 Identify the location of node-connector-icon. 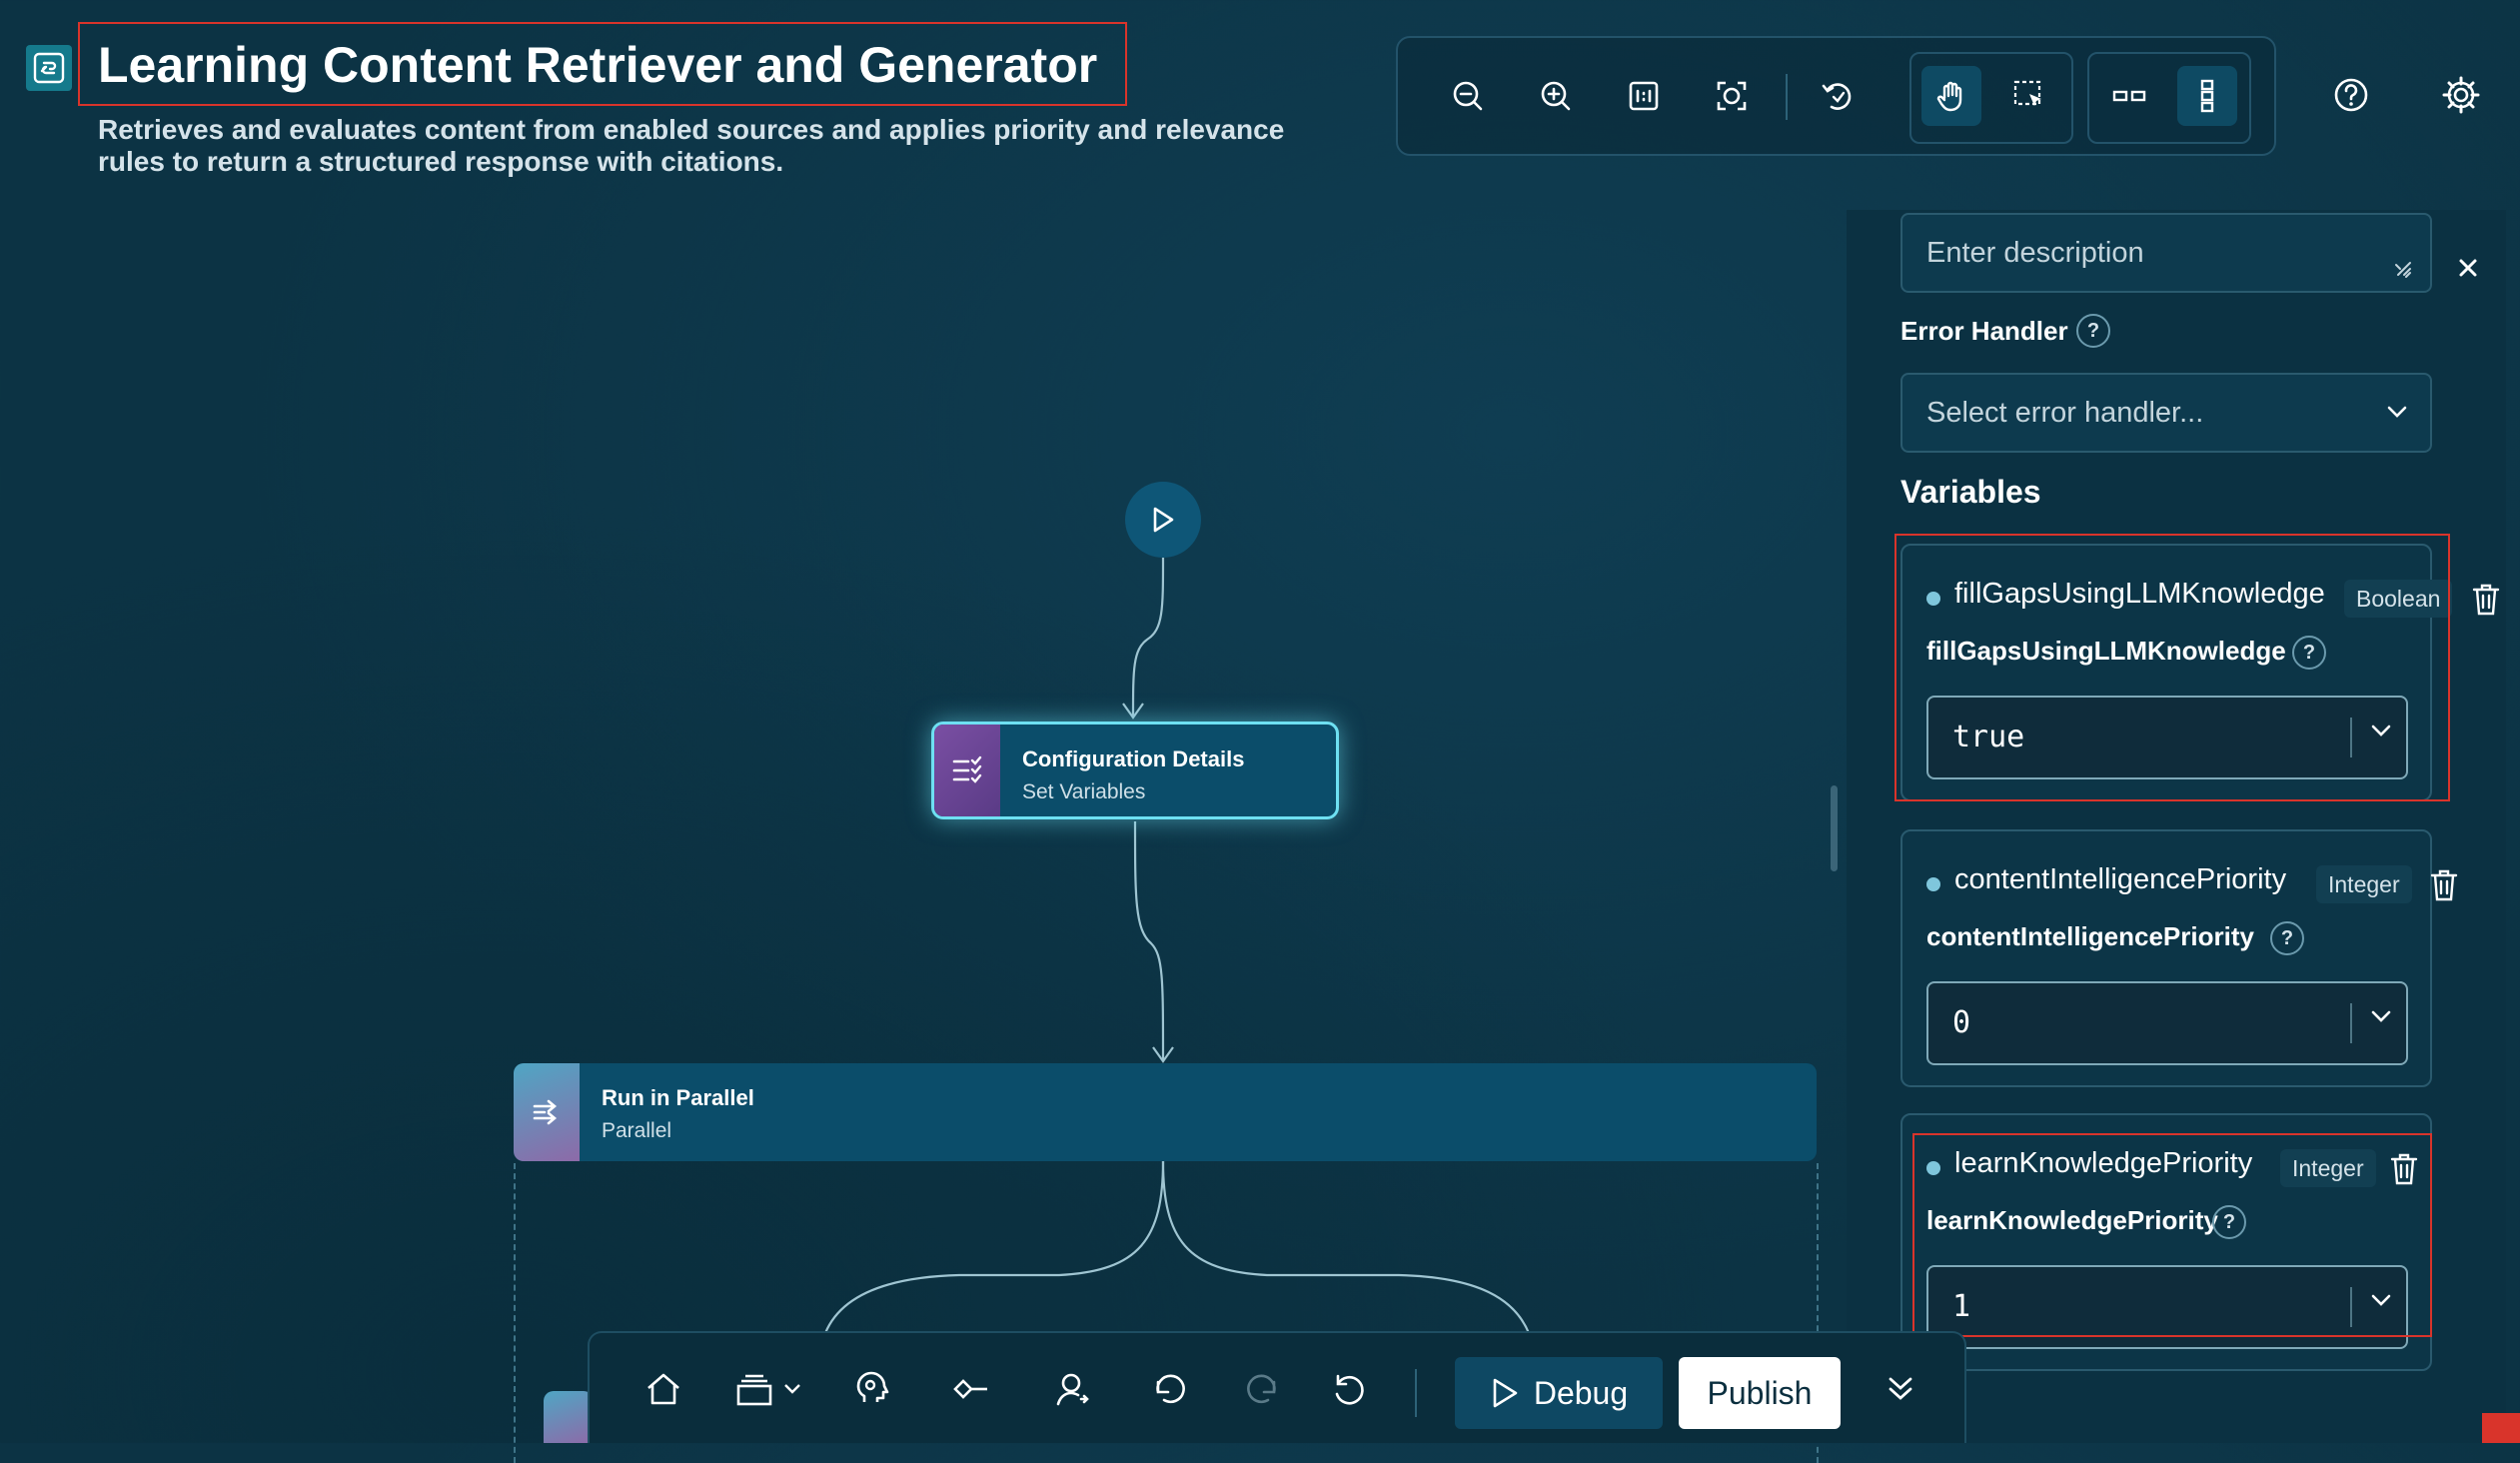
(970, 1389).